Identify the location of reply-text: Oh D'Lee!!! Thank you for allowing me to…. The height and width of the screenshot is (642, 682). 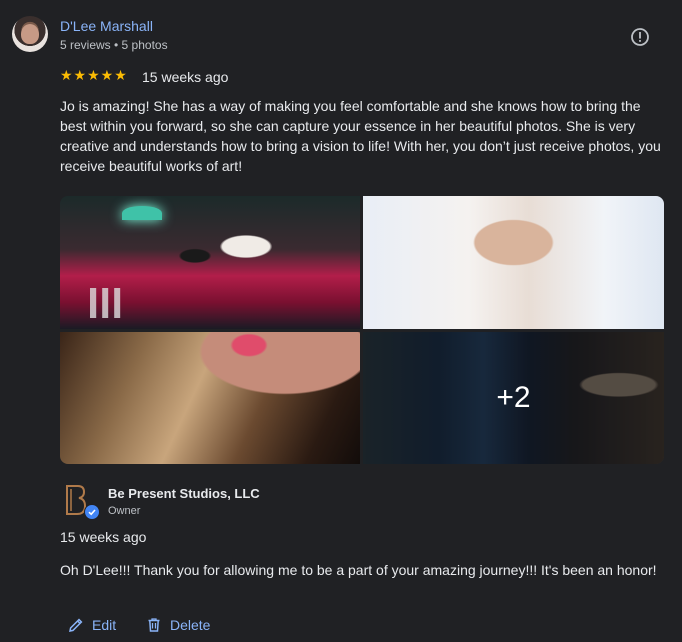
(358, 570).